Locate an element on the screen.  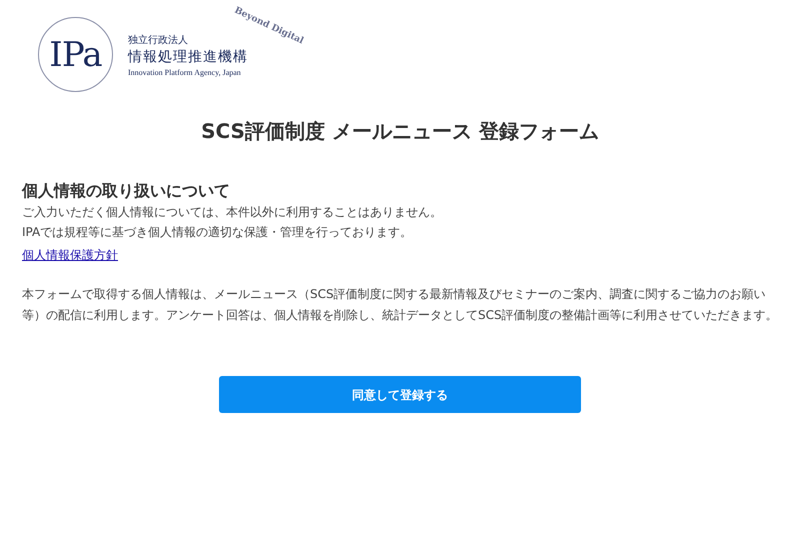
org-type: 独立行政法人 is located at coordinates (158, 41).